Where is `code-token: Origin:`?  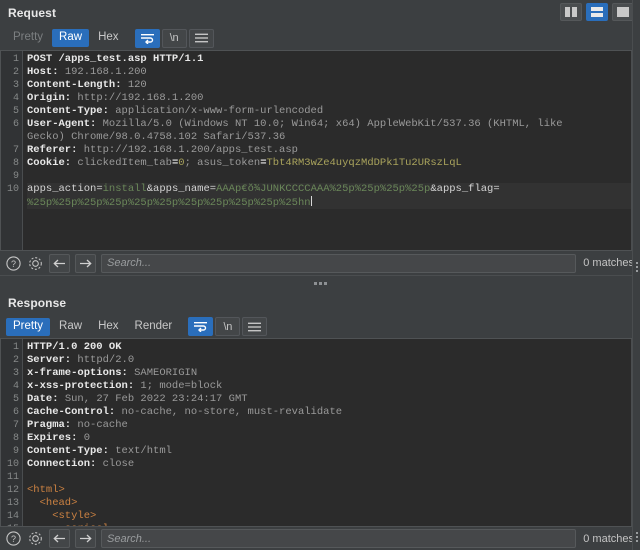
code-token: Origin: is located at coordinates (52, 98).